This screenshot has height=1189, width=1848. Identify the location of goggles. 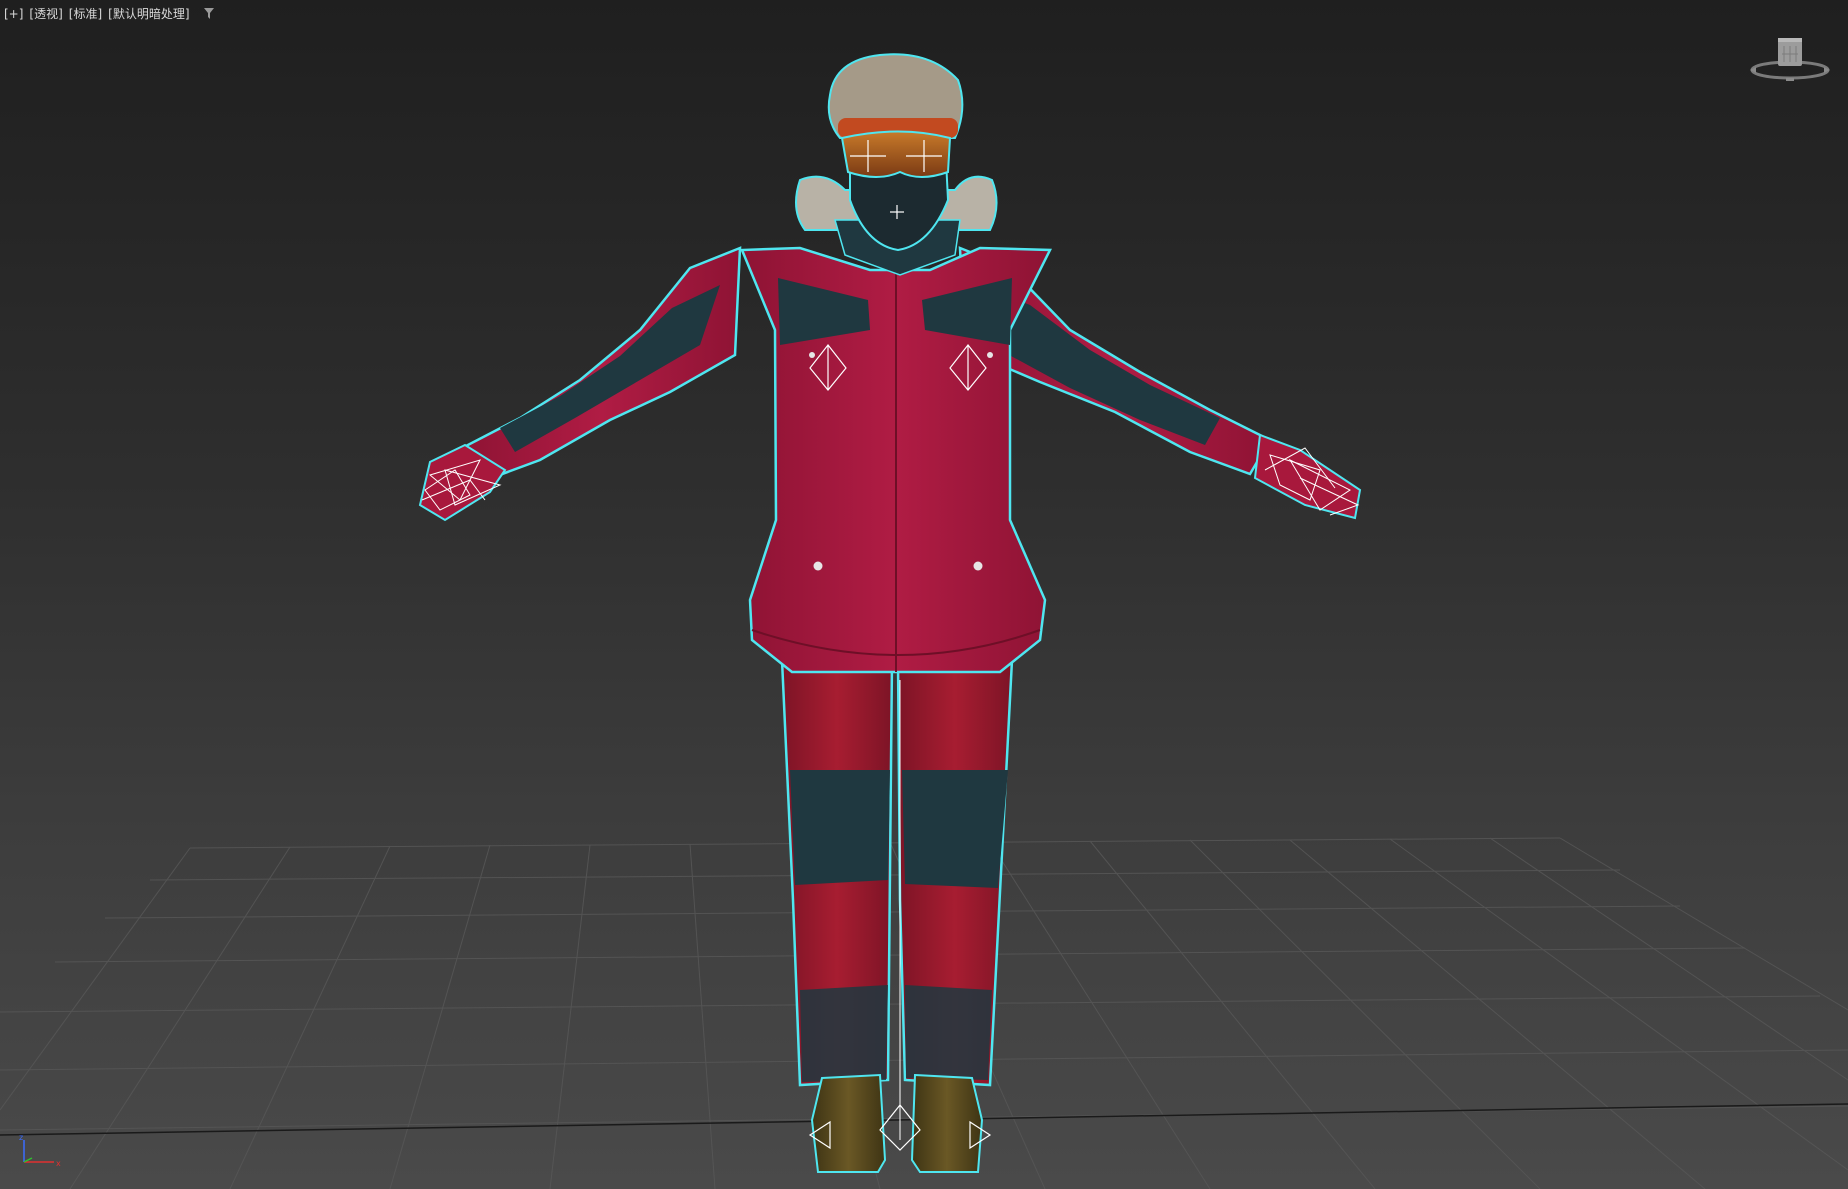
(896, 154).